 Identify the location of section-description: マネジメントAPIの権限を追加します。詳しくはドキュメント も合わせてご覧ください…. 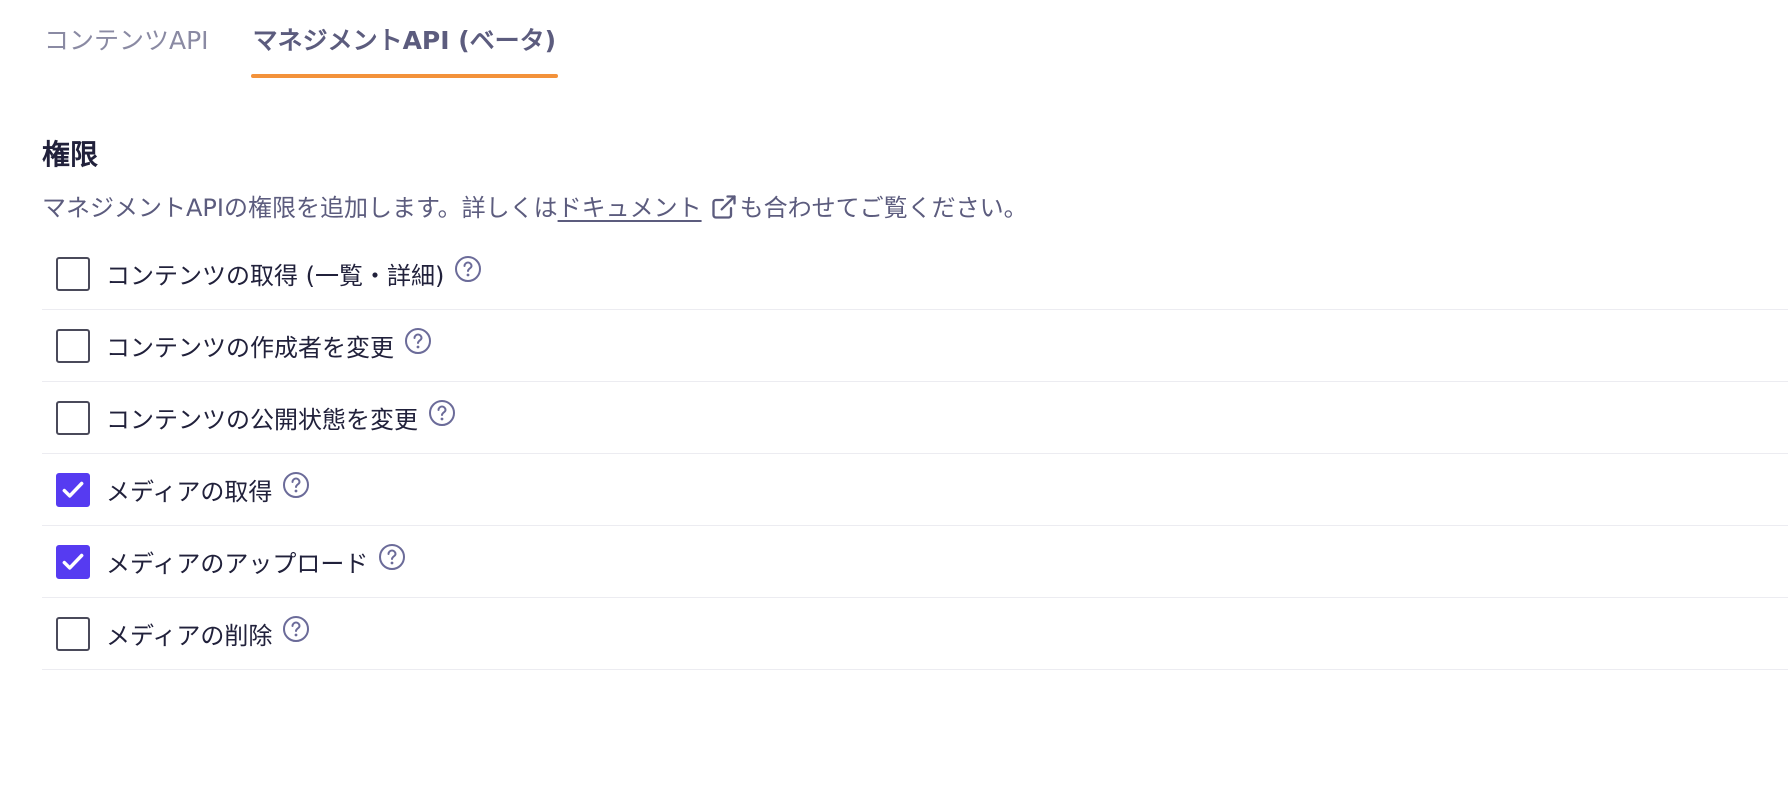
(915, 208).